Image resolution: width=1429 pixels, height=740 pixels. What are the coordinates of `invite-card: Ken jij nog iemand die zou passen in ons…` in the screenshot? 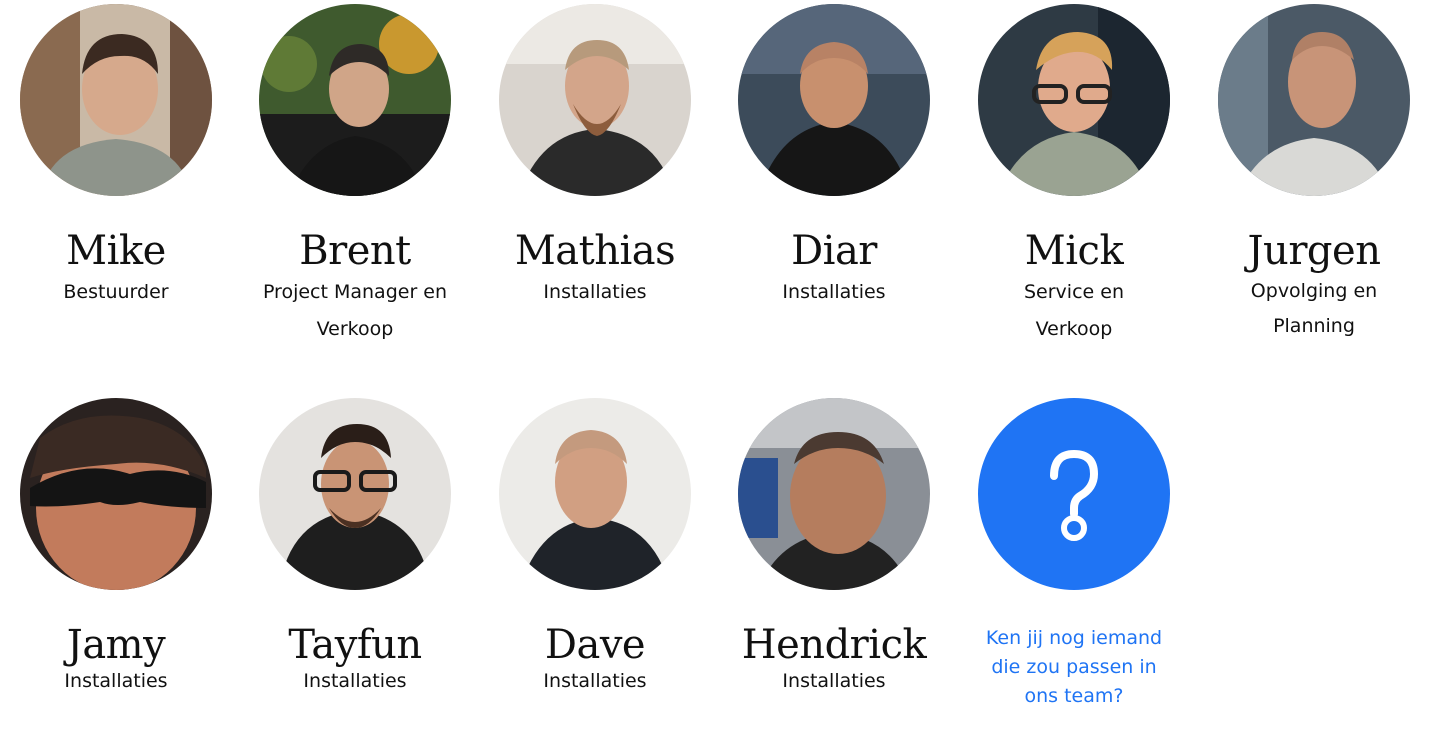 It's located at (1074, 554).